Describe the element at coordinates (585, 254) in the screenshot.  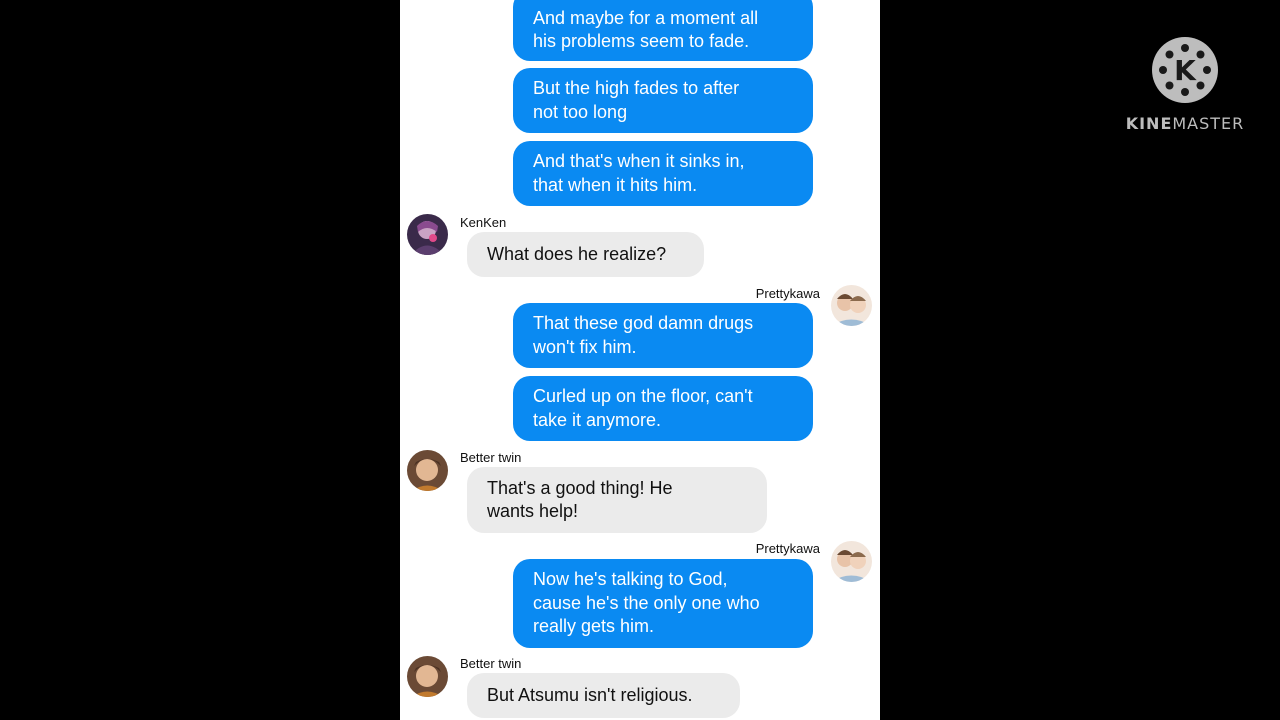
I see `received-message-bubble: What does he realize?` at that location.